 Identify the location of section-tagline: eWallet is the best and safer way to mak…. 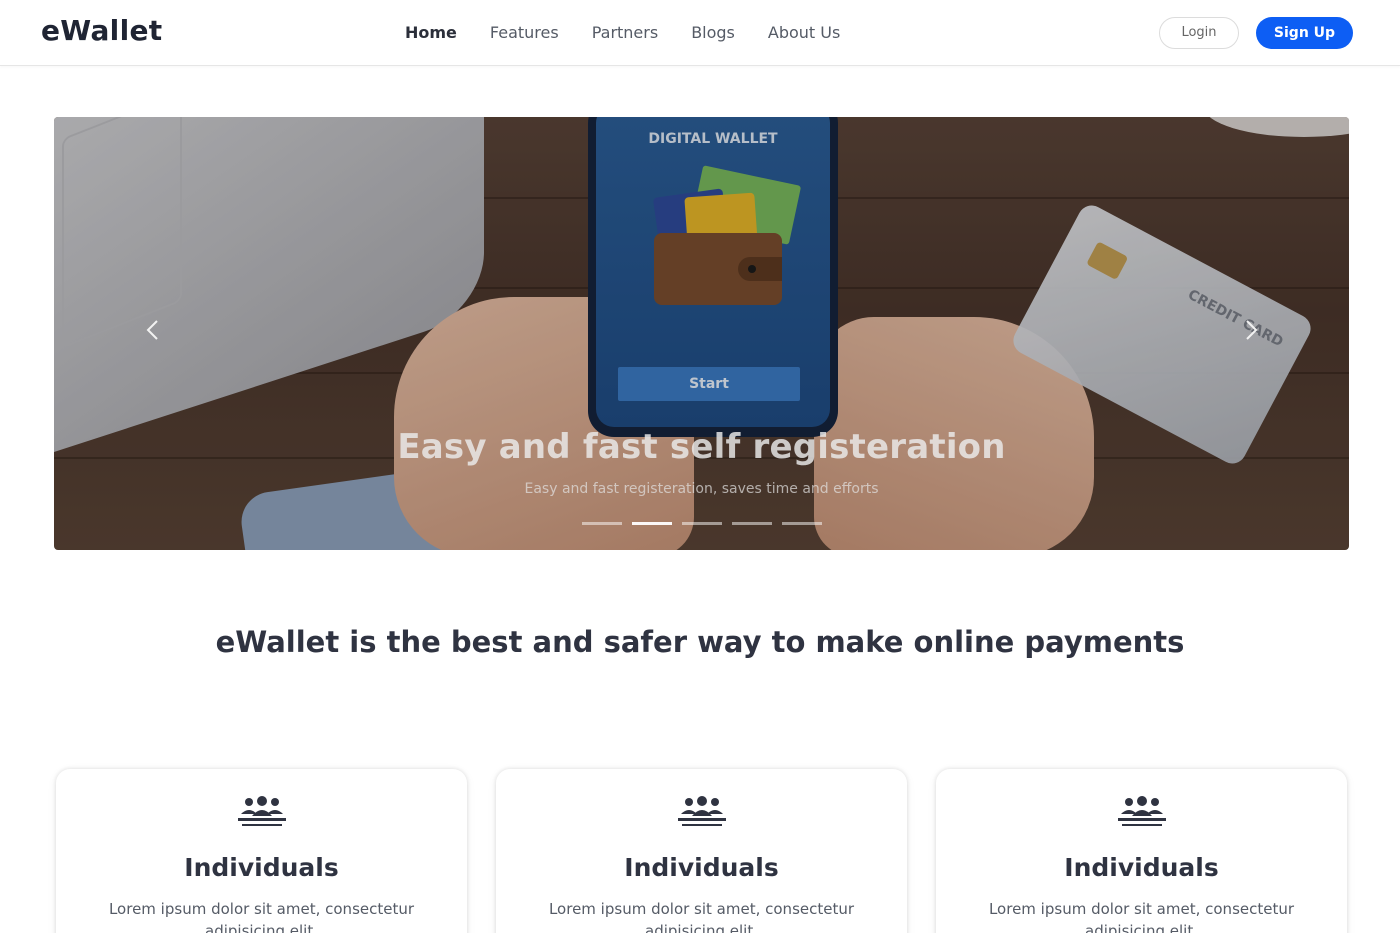
(700, 642).